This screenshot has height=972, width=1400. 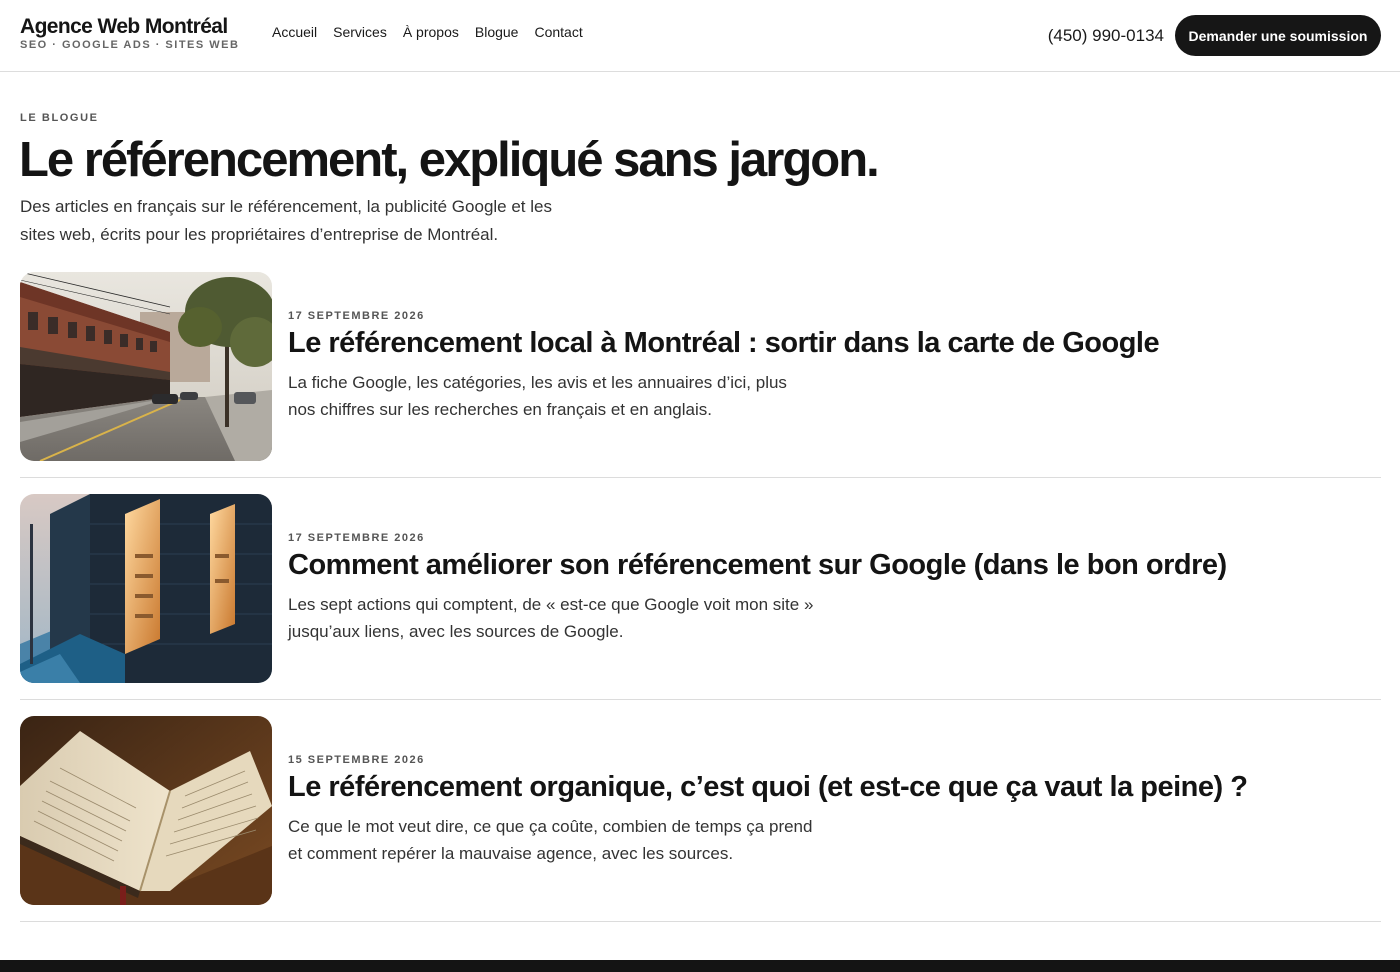 What do you see at coordinates (449, 160) in the screenshot?
I see `page-title: Le référencement, expliqué sans jargon.` at bounding box center [449, 160].